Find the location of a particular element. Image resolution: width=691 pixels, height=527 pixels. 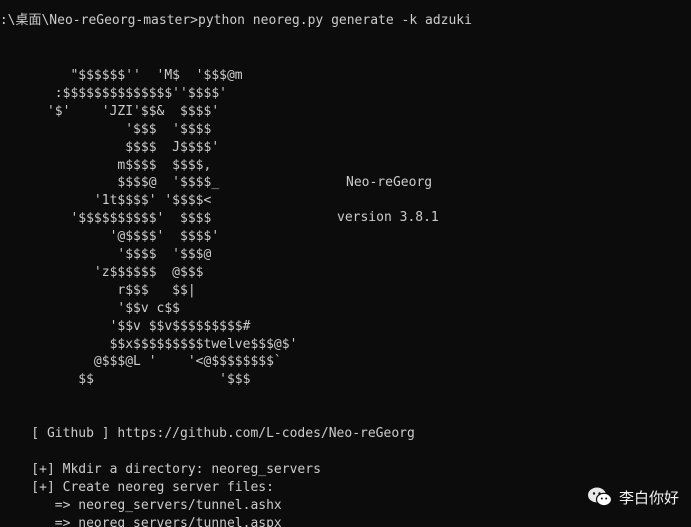

banner-line: '$' 'JZI'$$& $$$$' is located at coordinates (110, 111).